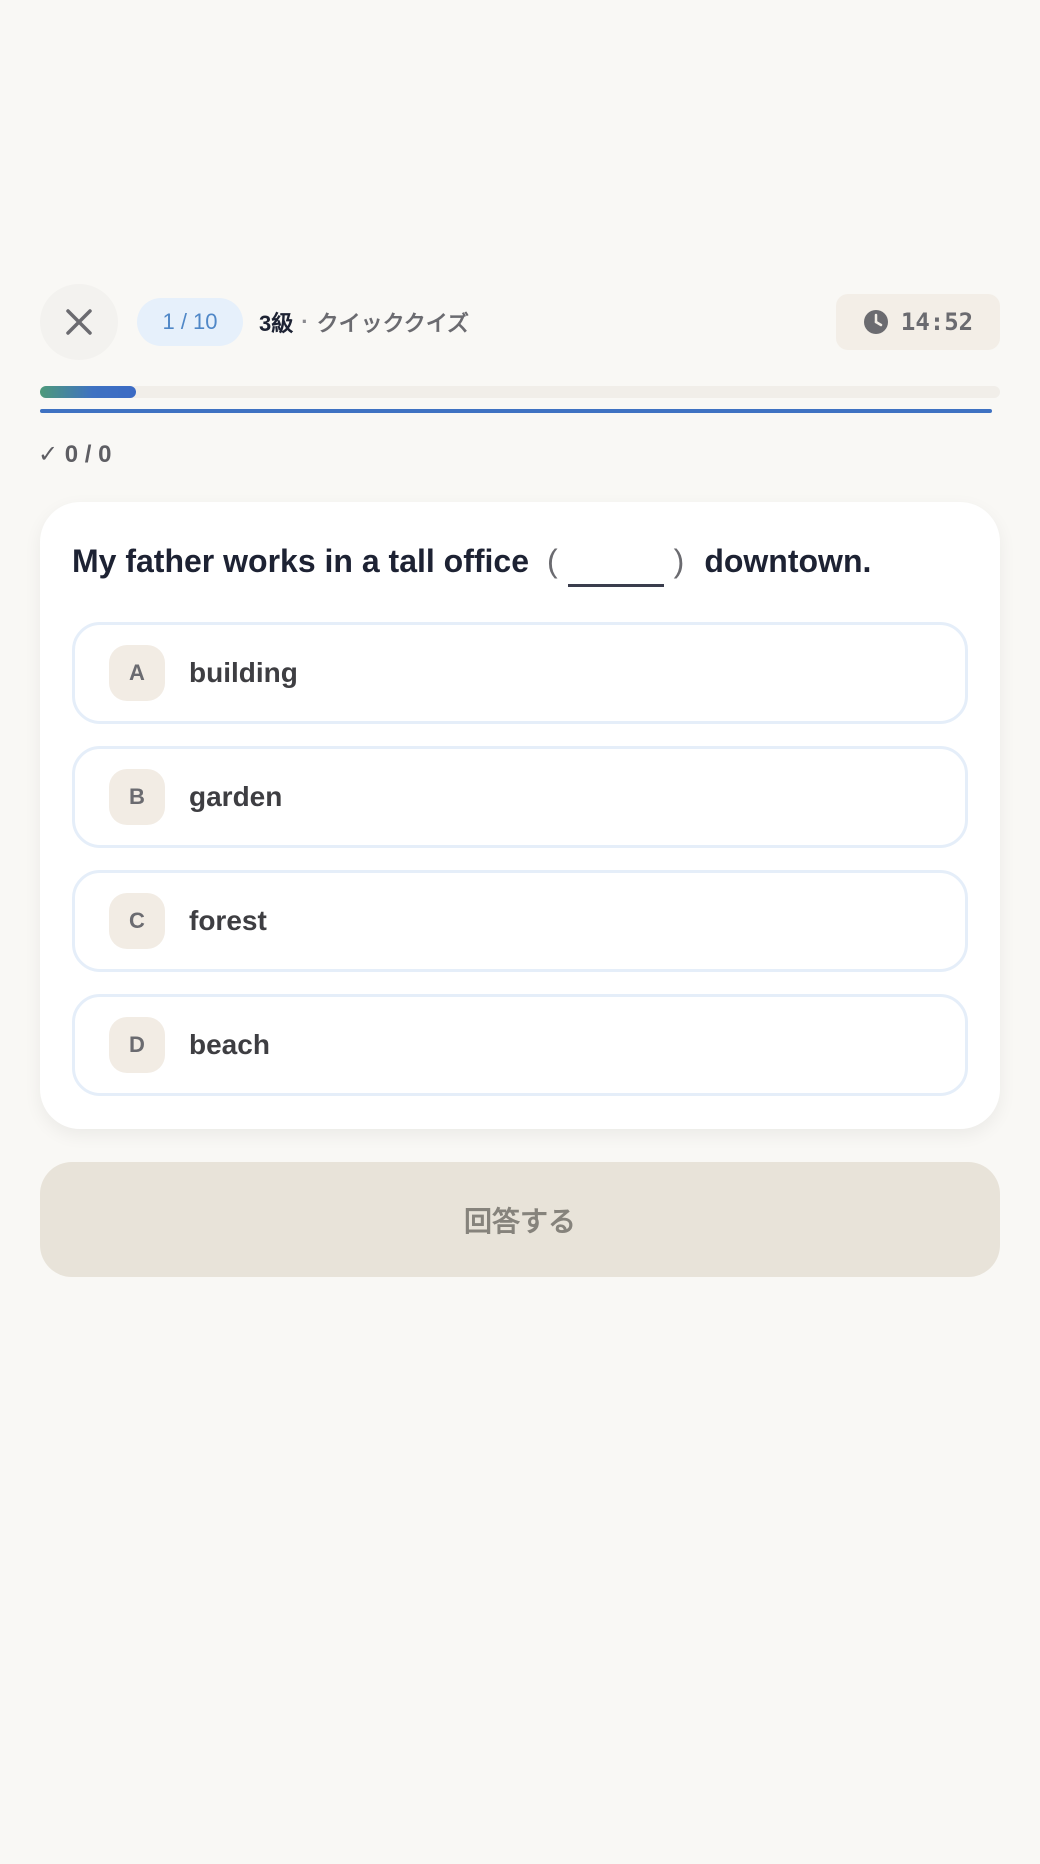 The image size is (1040, 1864). I want to click on option-text: garden, so click(236, 796).